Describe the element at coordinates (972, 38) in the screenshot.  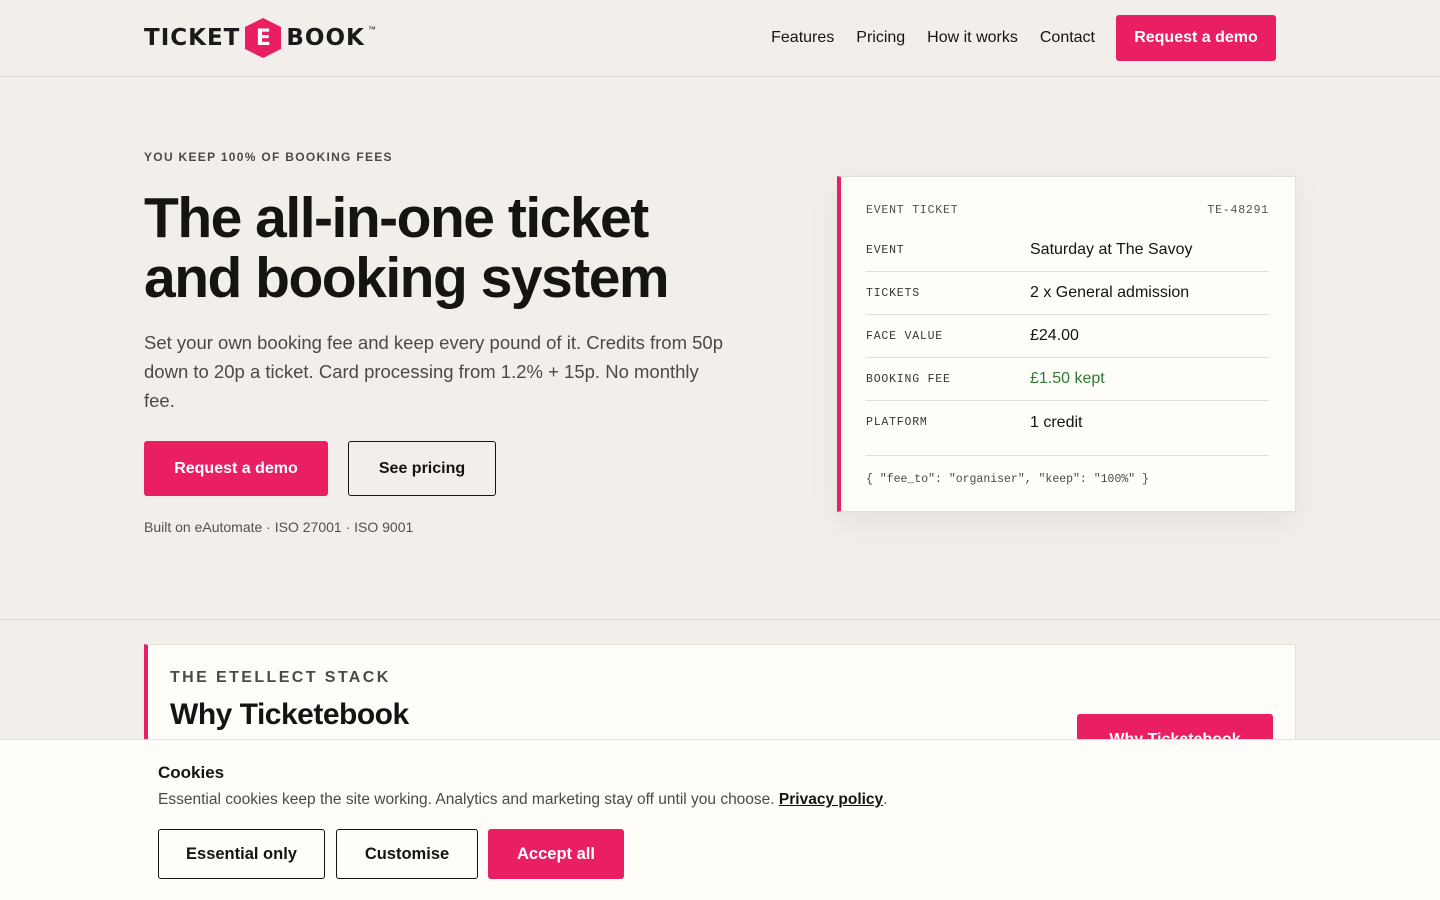
I see `nav-how-it-works: How it works` at that location.